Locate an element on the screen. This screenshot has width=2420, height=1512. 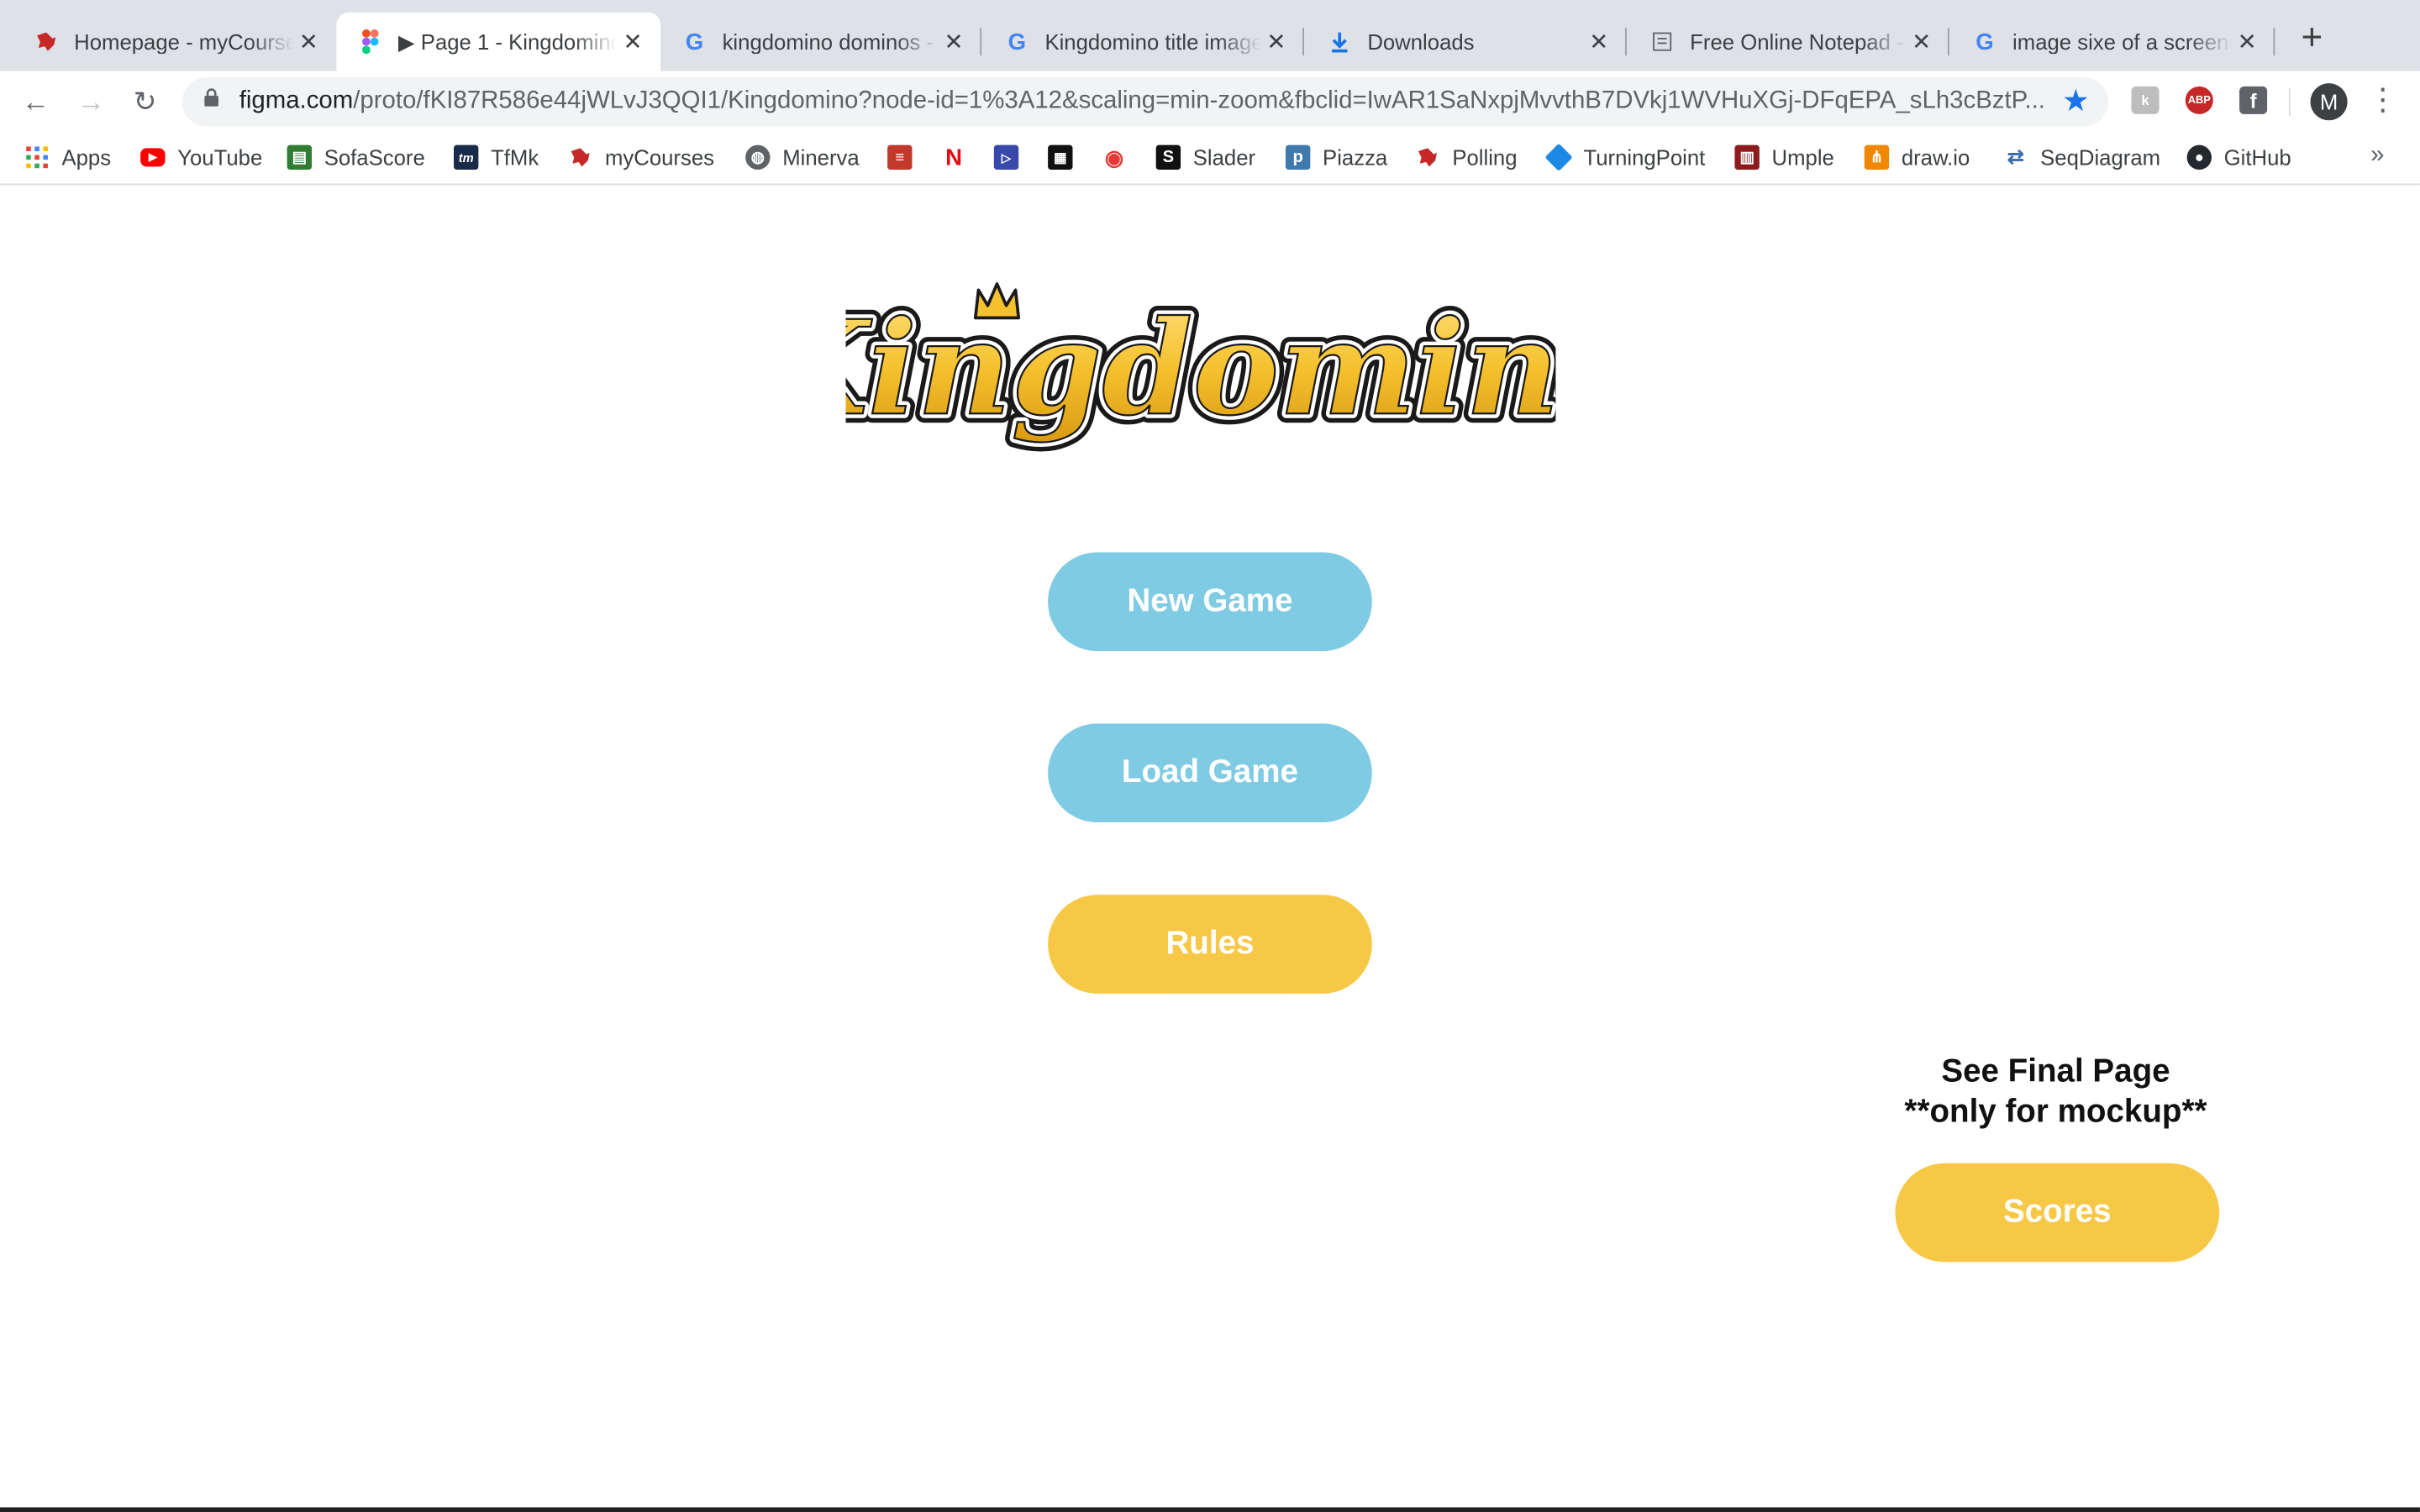
forward-arrow-icon: → is located at coordinates (90, 101).